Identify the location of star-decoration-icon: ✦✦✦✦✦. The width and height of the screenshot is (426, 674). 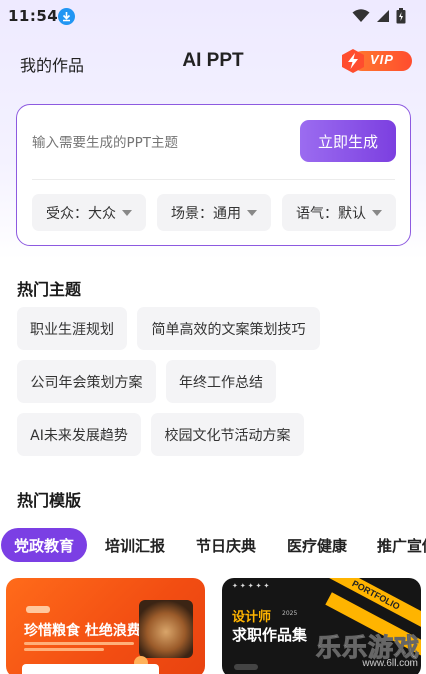
(252, 586).